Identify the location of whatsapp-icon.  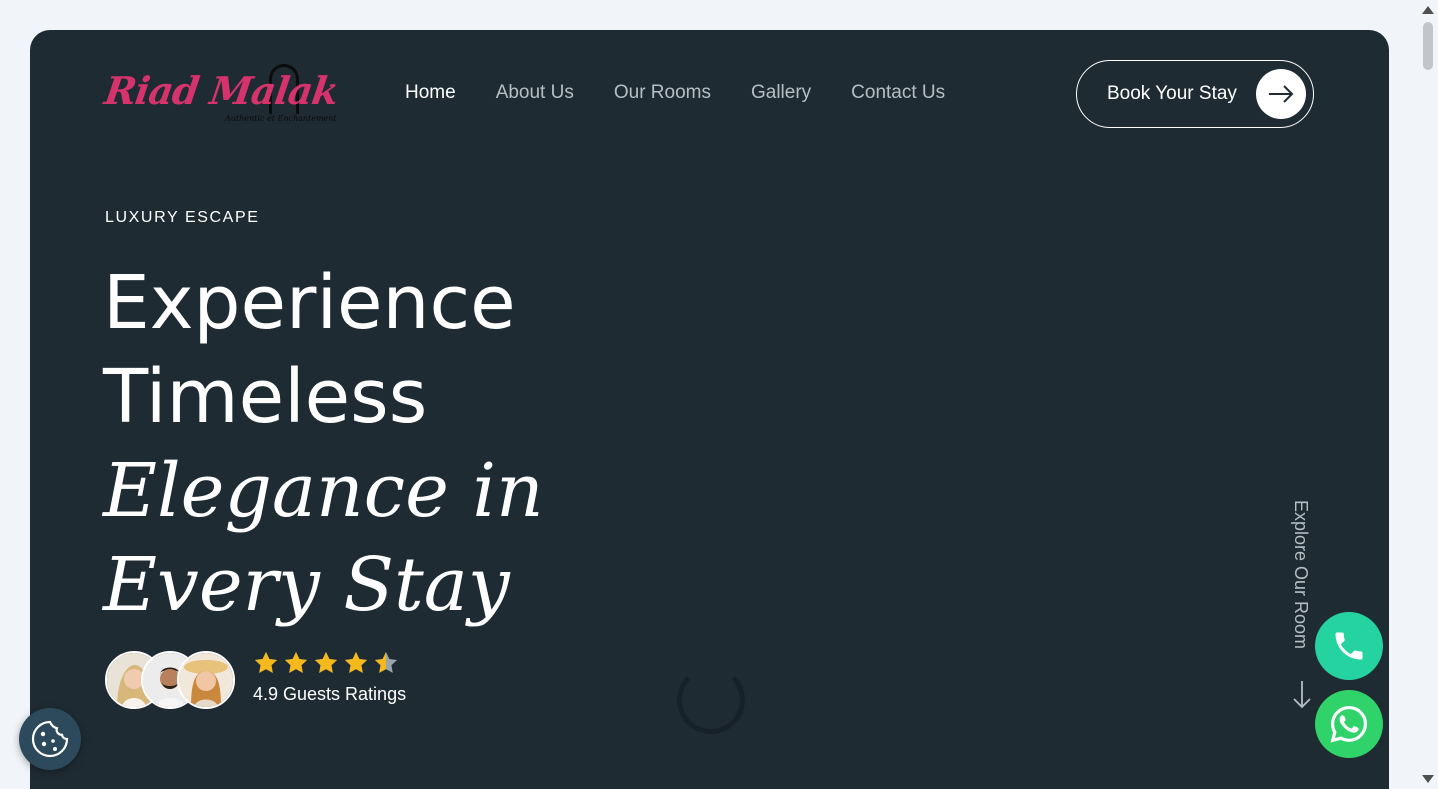
(1348, 724).